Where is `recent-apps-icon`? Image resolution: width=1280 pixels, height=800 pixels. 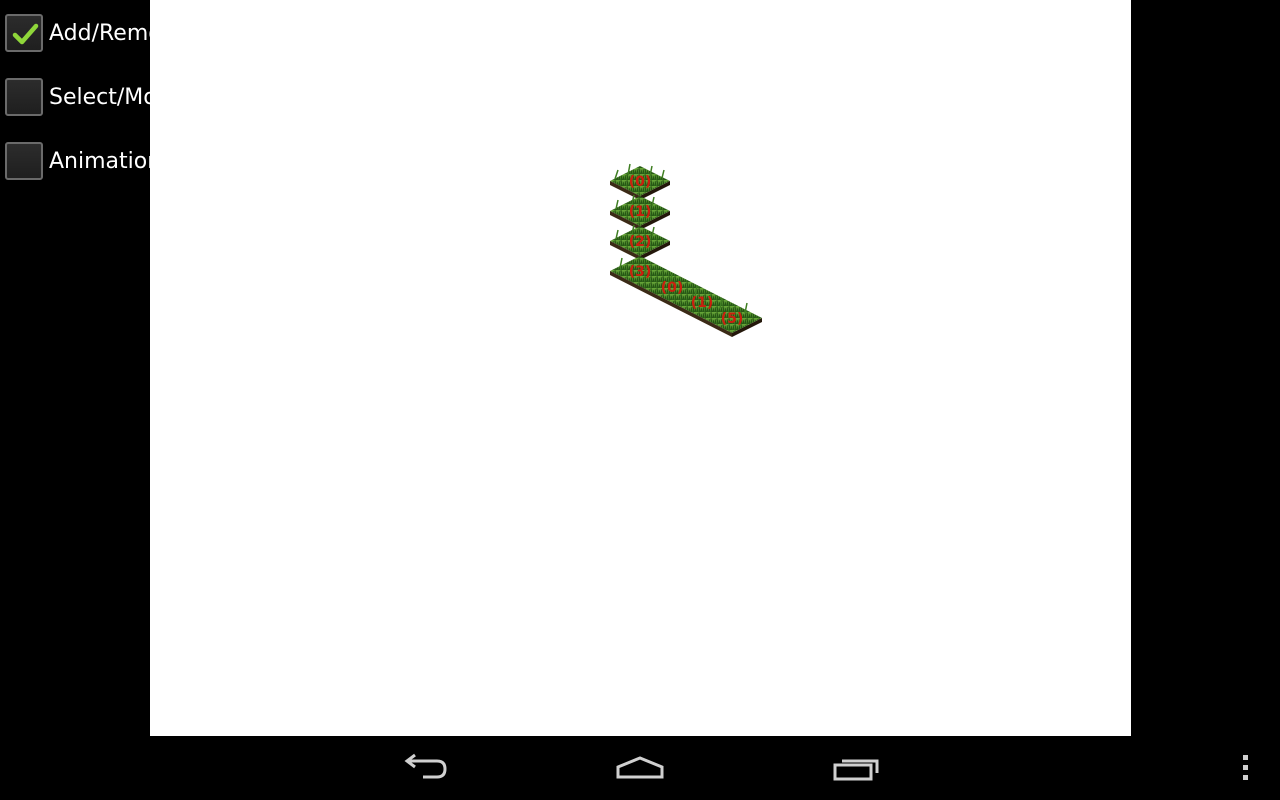 recent-apps-icon is located at coordinates (856, 770).